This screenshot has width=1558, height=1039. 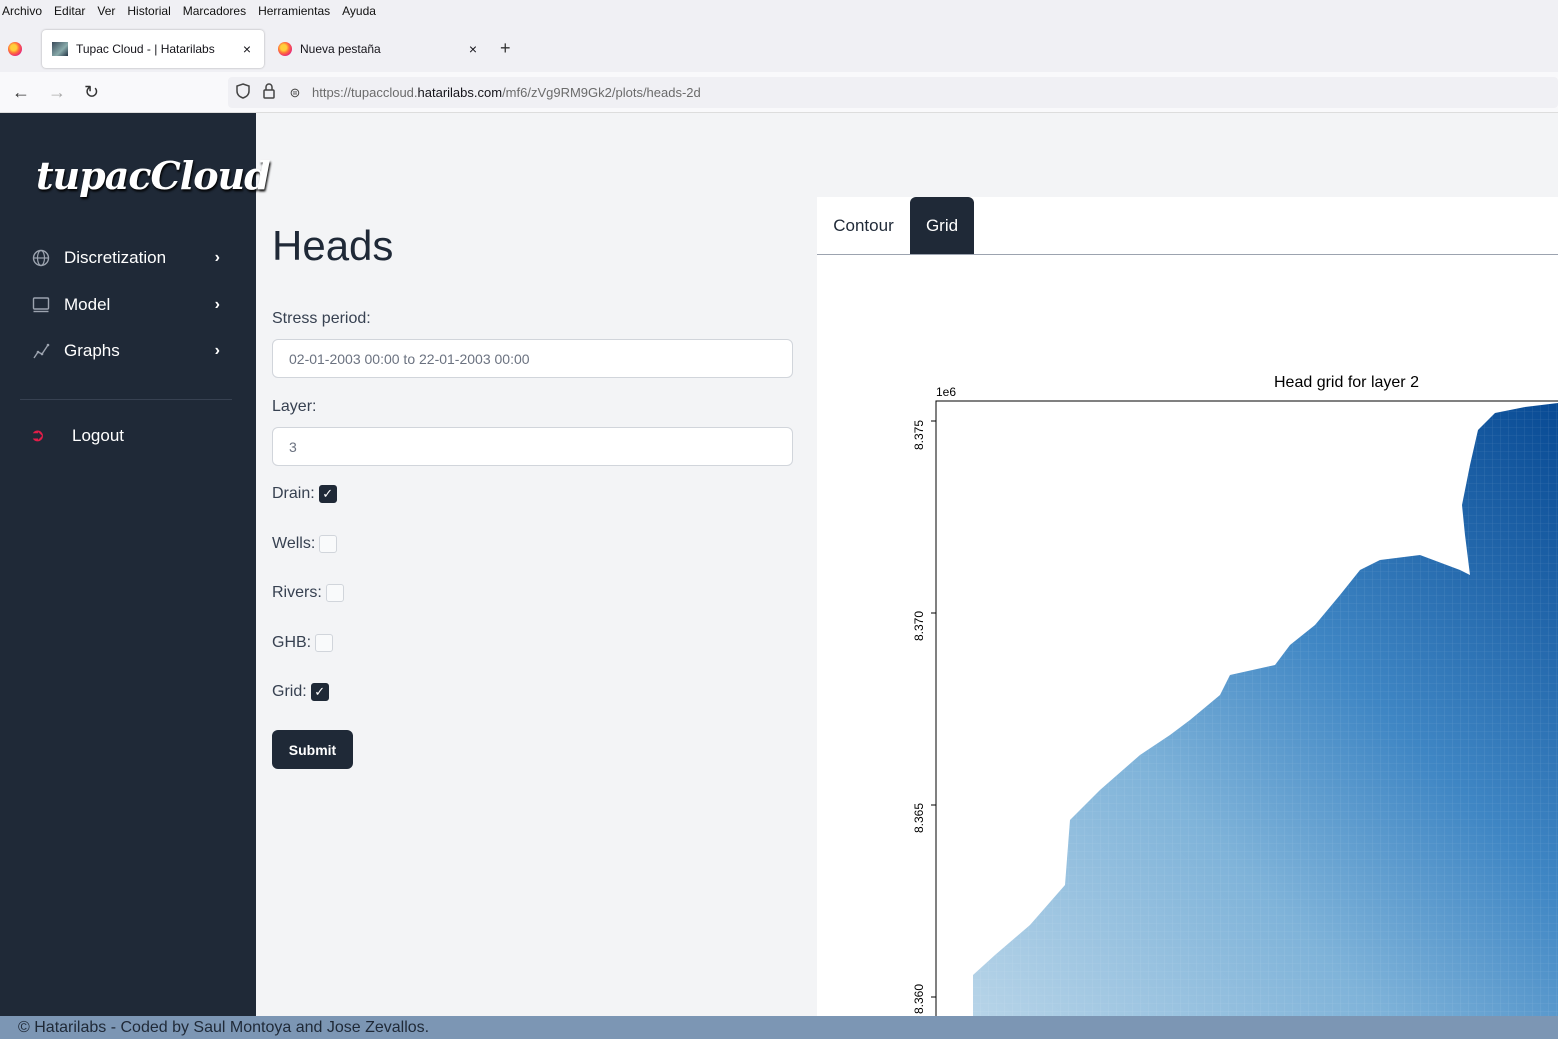 I want to click on rivers-check-row: Rivers:, so click(x=308, y=593).